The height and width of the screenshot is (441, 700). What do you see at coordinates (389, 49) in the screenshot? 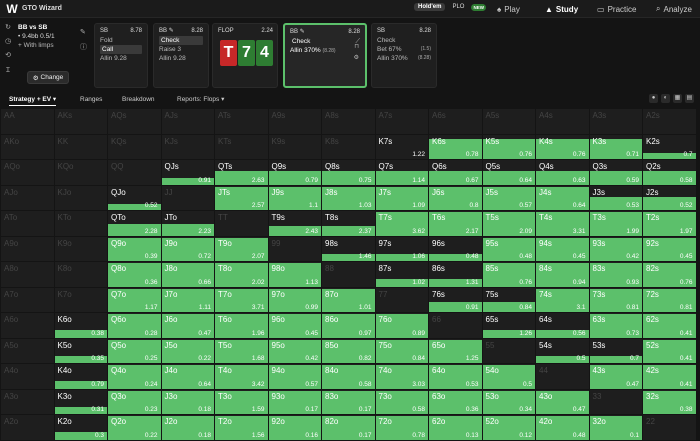
I see `action-bet: Bet 67%` at bounding box center [389, 49].